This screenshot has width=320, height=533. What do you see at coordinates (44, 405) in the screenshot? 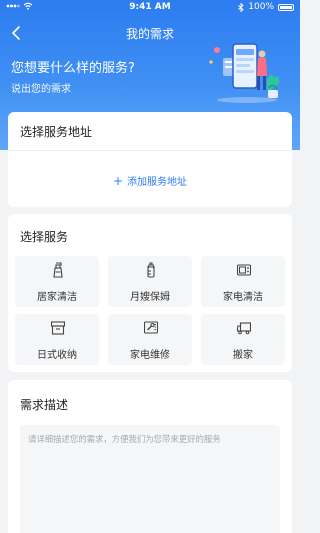
I see `description-section-title: 需求描述` at bounding box center [44, 405].